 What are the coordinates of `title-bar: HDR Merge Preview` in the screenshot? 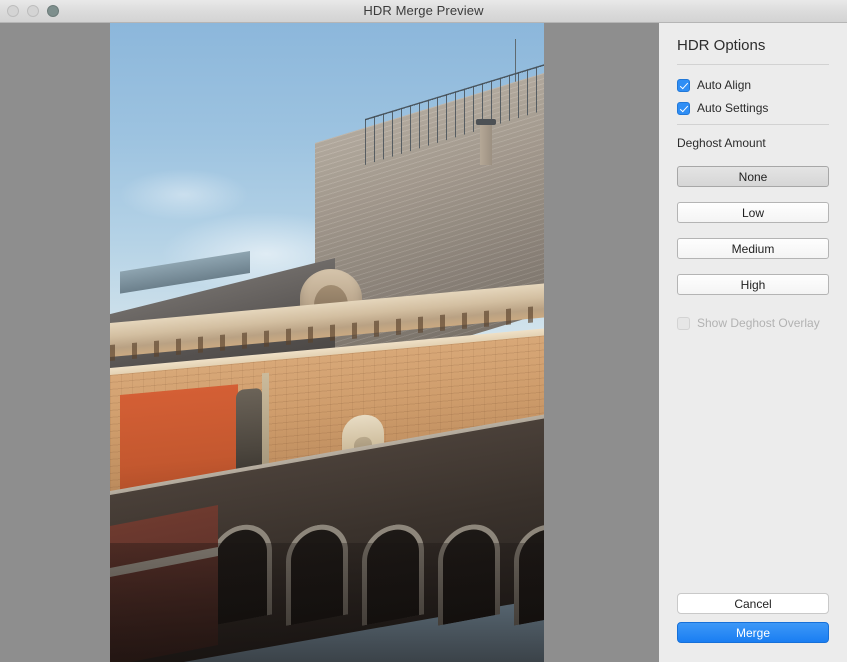 It's located at (423, 11).